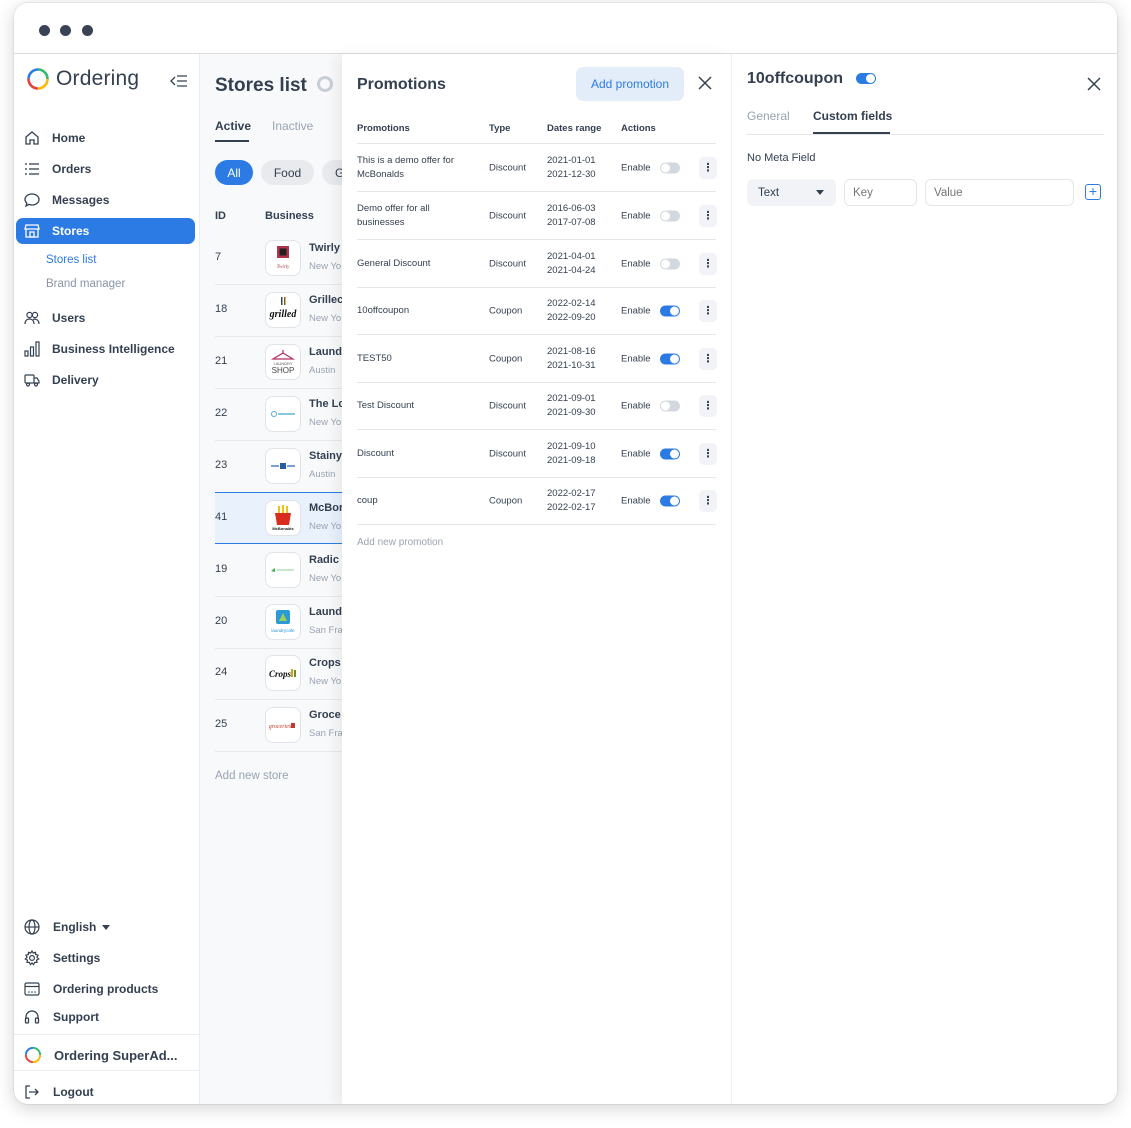 This screenshot has height=1128, width=1131. I want to click on table-row: 21 LAUNDRY SHOP Laund Austin, so click(278, 363).